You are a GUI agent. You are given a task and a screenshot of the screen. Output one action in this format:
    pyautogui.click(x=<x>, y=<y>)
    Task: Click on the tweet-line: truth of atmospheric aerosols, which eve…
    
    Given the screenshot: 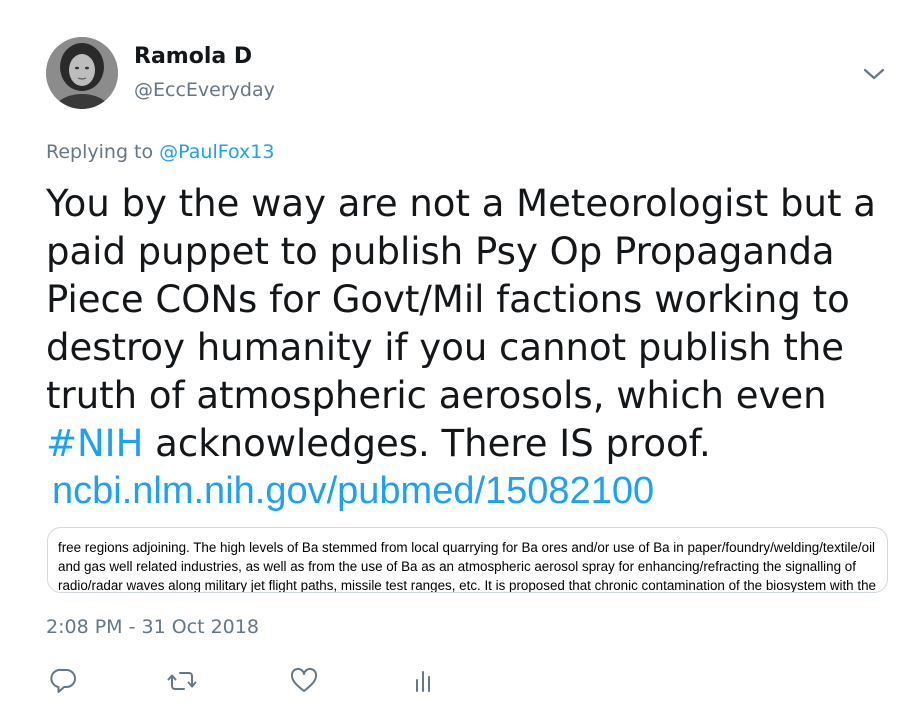 What is the action you would take?
    pyautogui.click(x=436, y=395)
    